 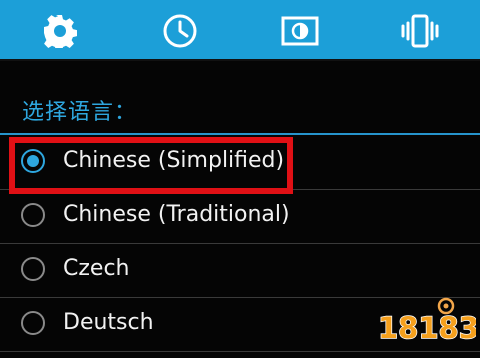 I want to click on watermark-logo: 18183, so click(x=426, y=321).